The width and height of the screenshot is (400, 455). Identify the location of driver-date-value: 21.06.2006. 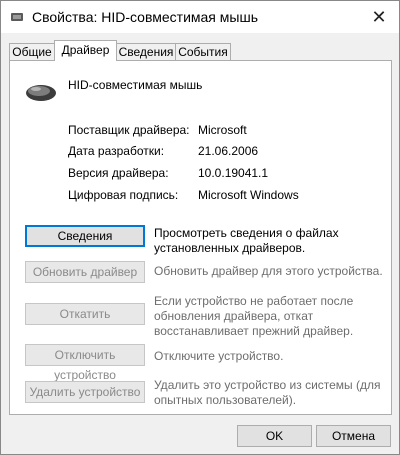
(228, 151).